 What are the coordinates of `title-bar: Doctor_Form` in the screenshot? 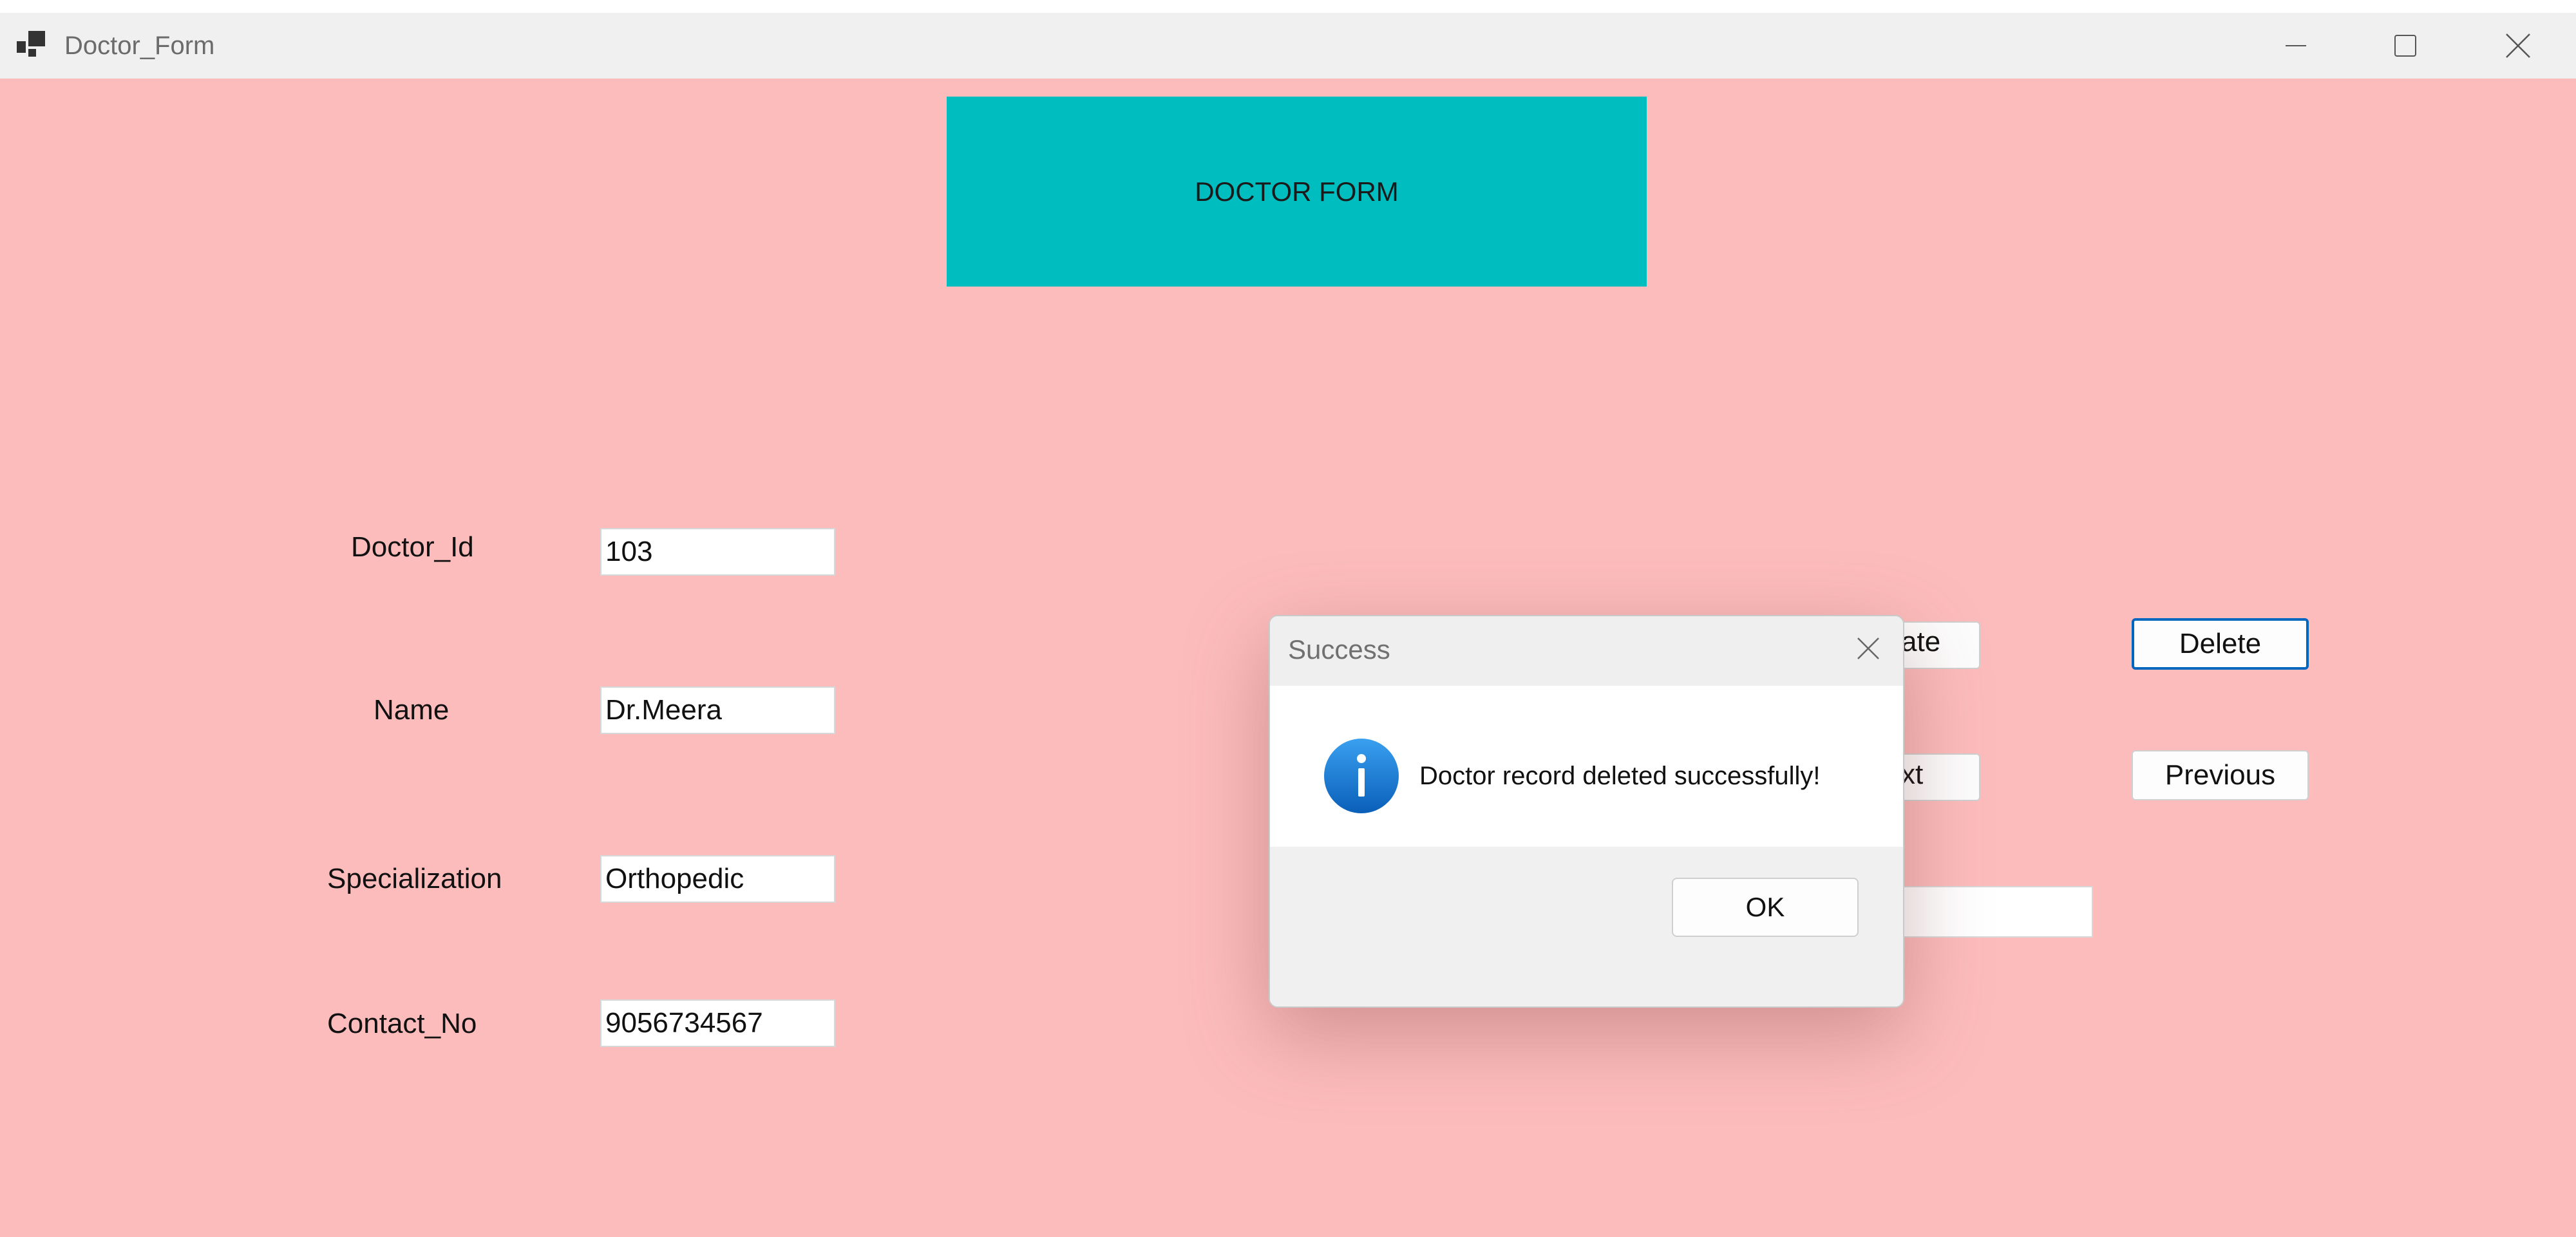 It's located at (1288, 46).